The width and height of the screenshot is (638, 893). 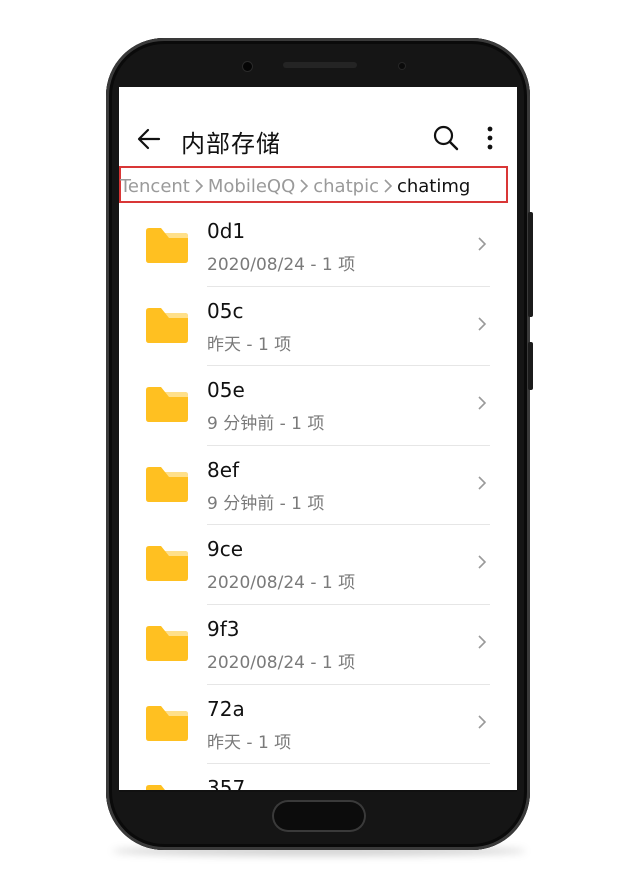 I want to click on folder-row: 8ef 9 分钟前 - 1 项, so click(x=318, y=486).